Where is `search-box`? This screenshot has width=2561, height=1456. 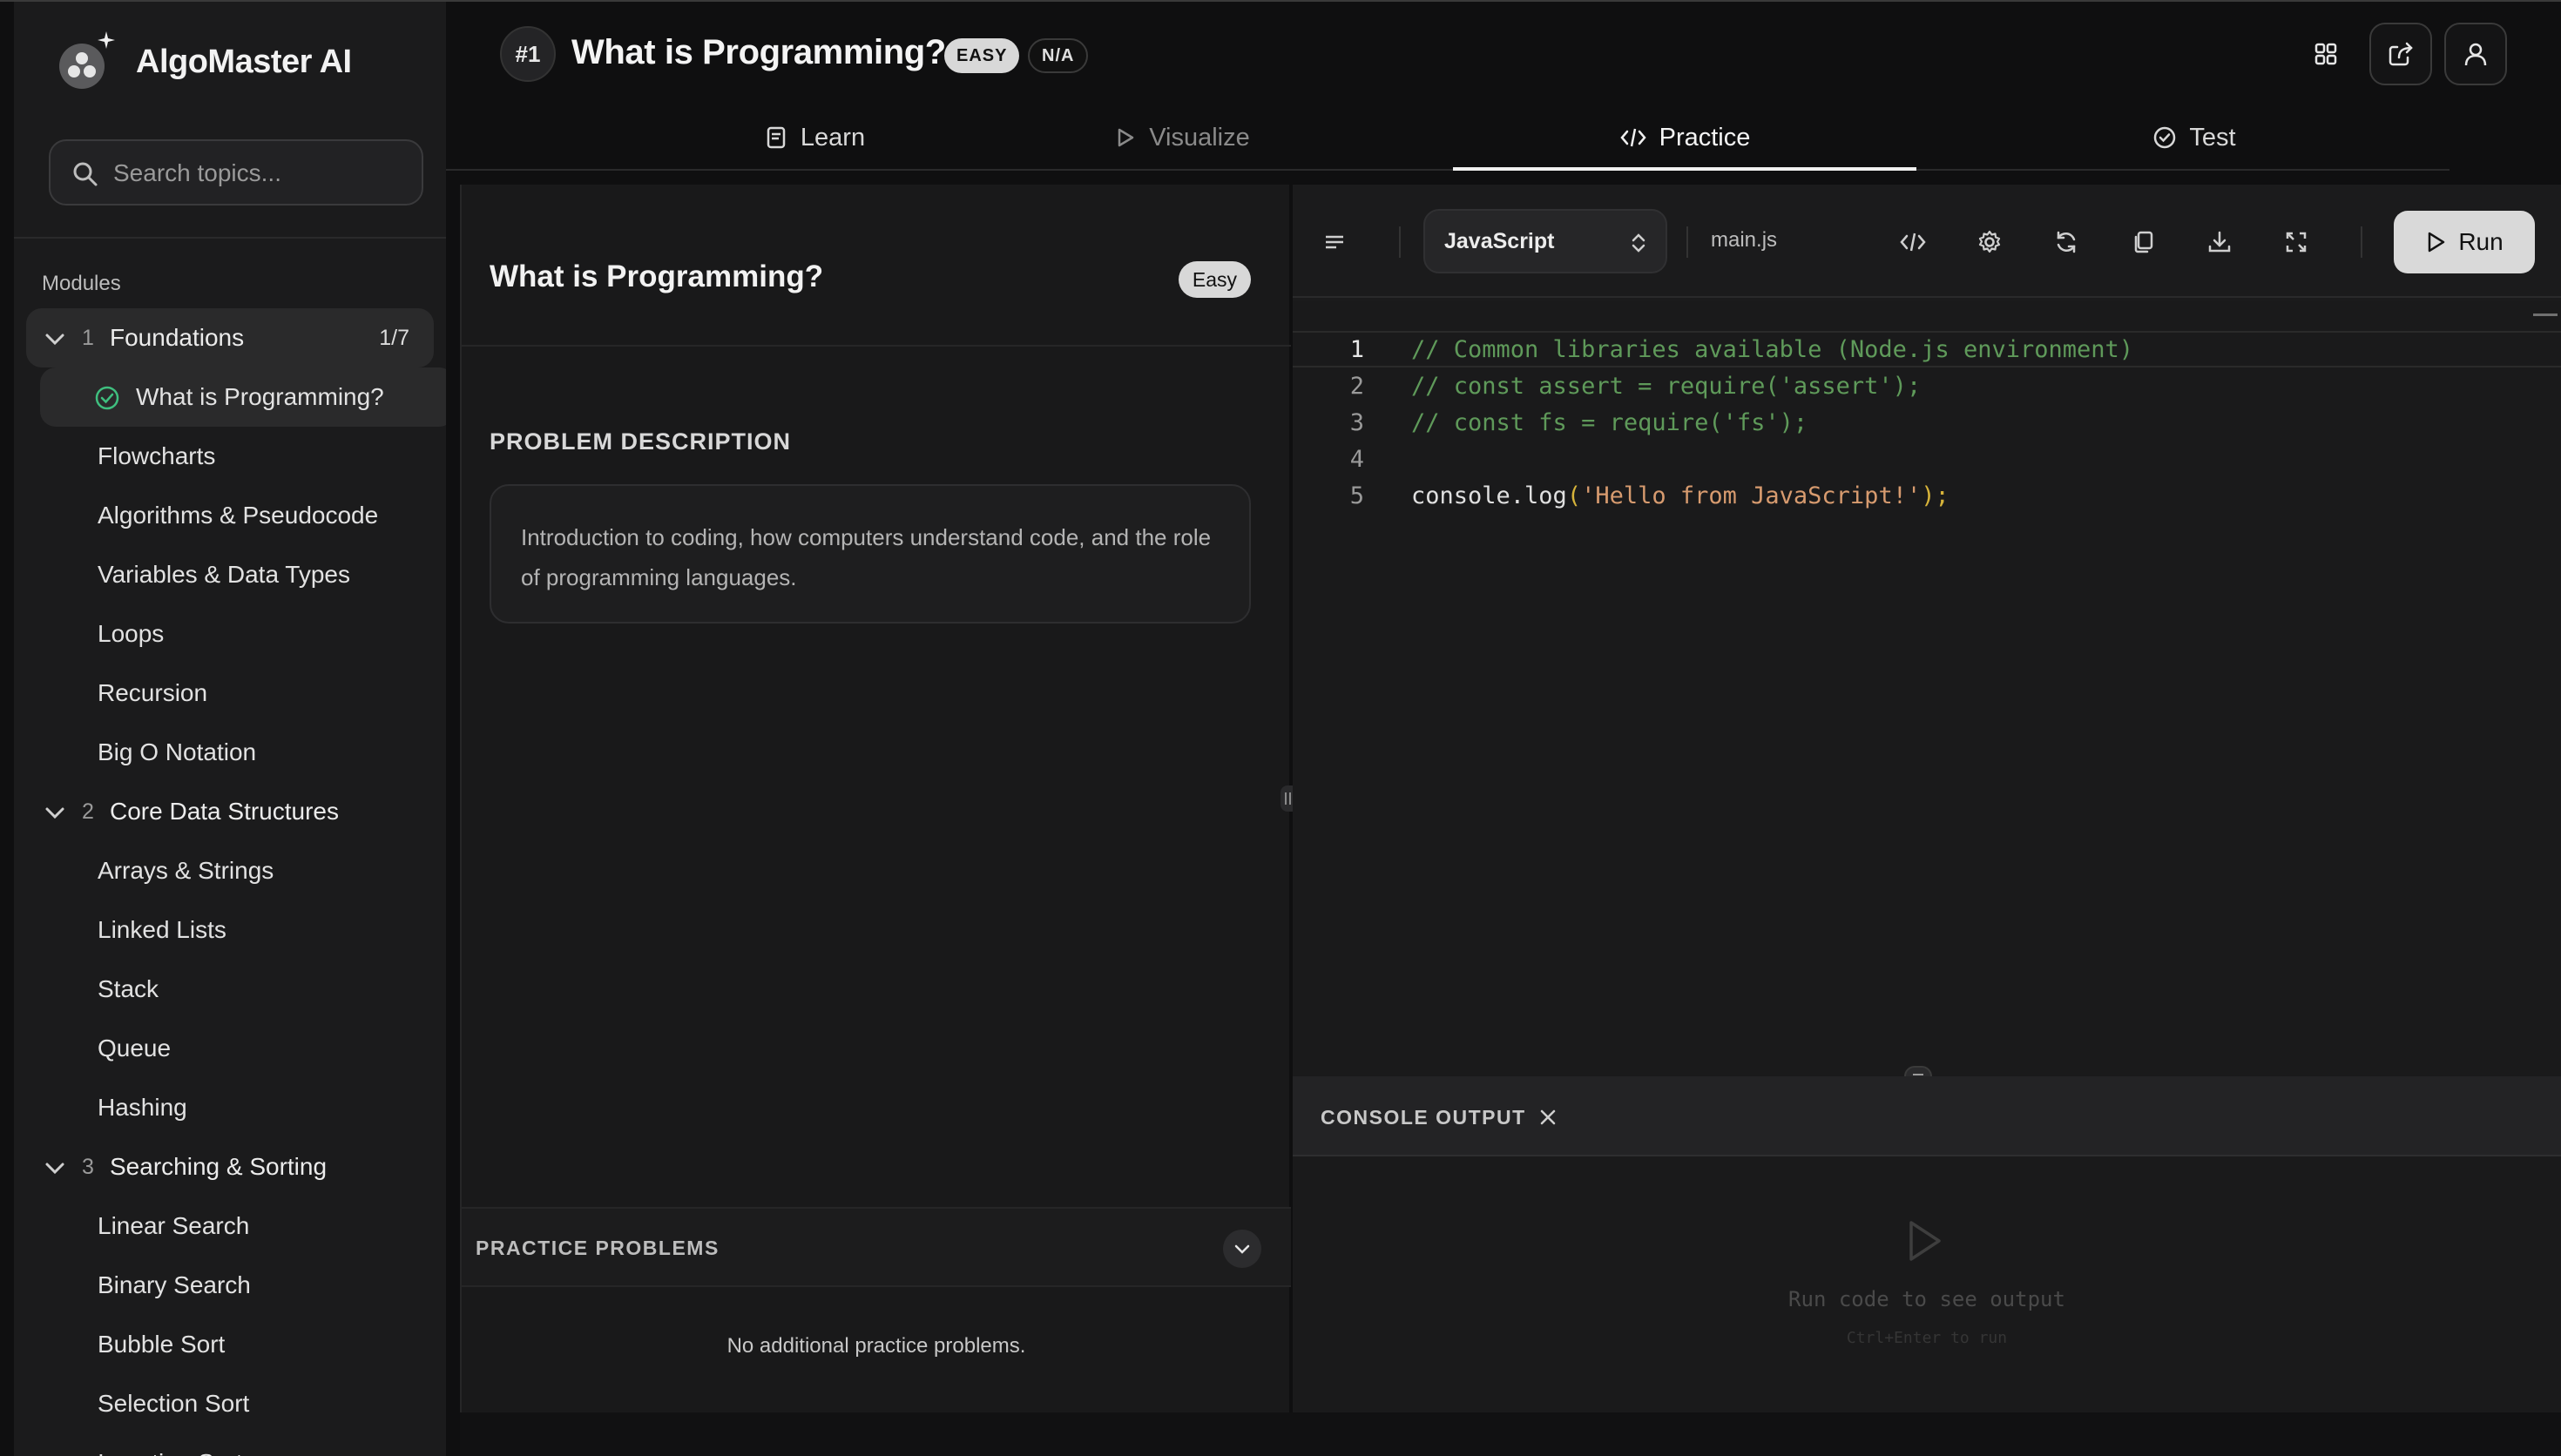 search-box is located at coordinates (236, 172).